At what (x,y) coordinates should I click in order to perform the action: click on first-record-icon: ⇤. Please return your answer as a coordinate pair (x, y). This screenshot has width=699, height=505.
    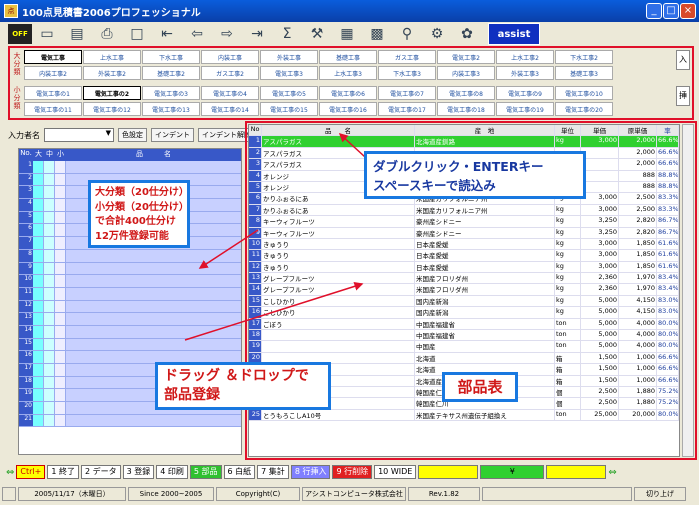
    Looking at the image, I should click on (167, 34).